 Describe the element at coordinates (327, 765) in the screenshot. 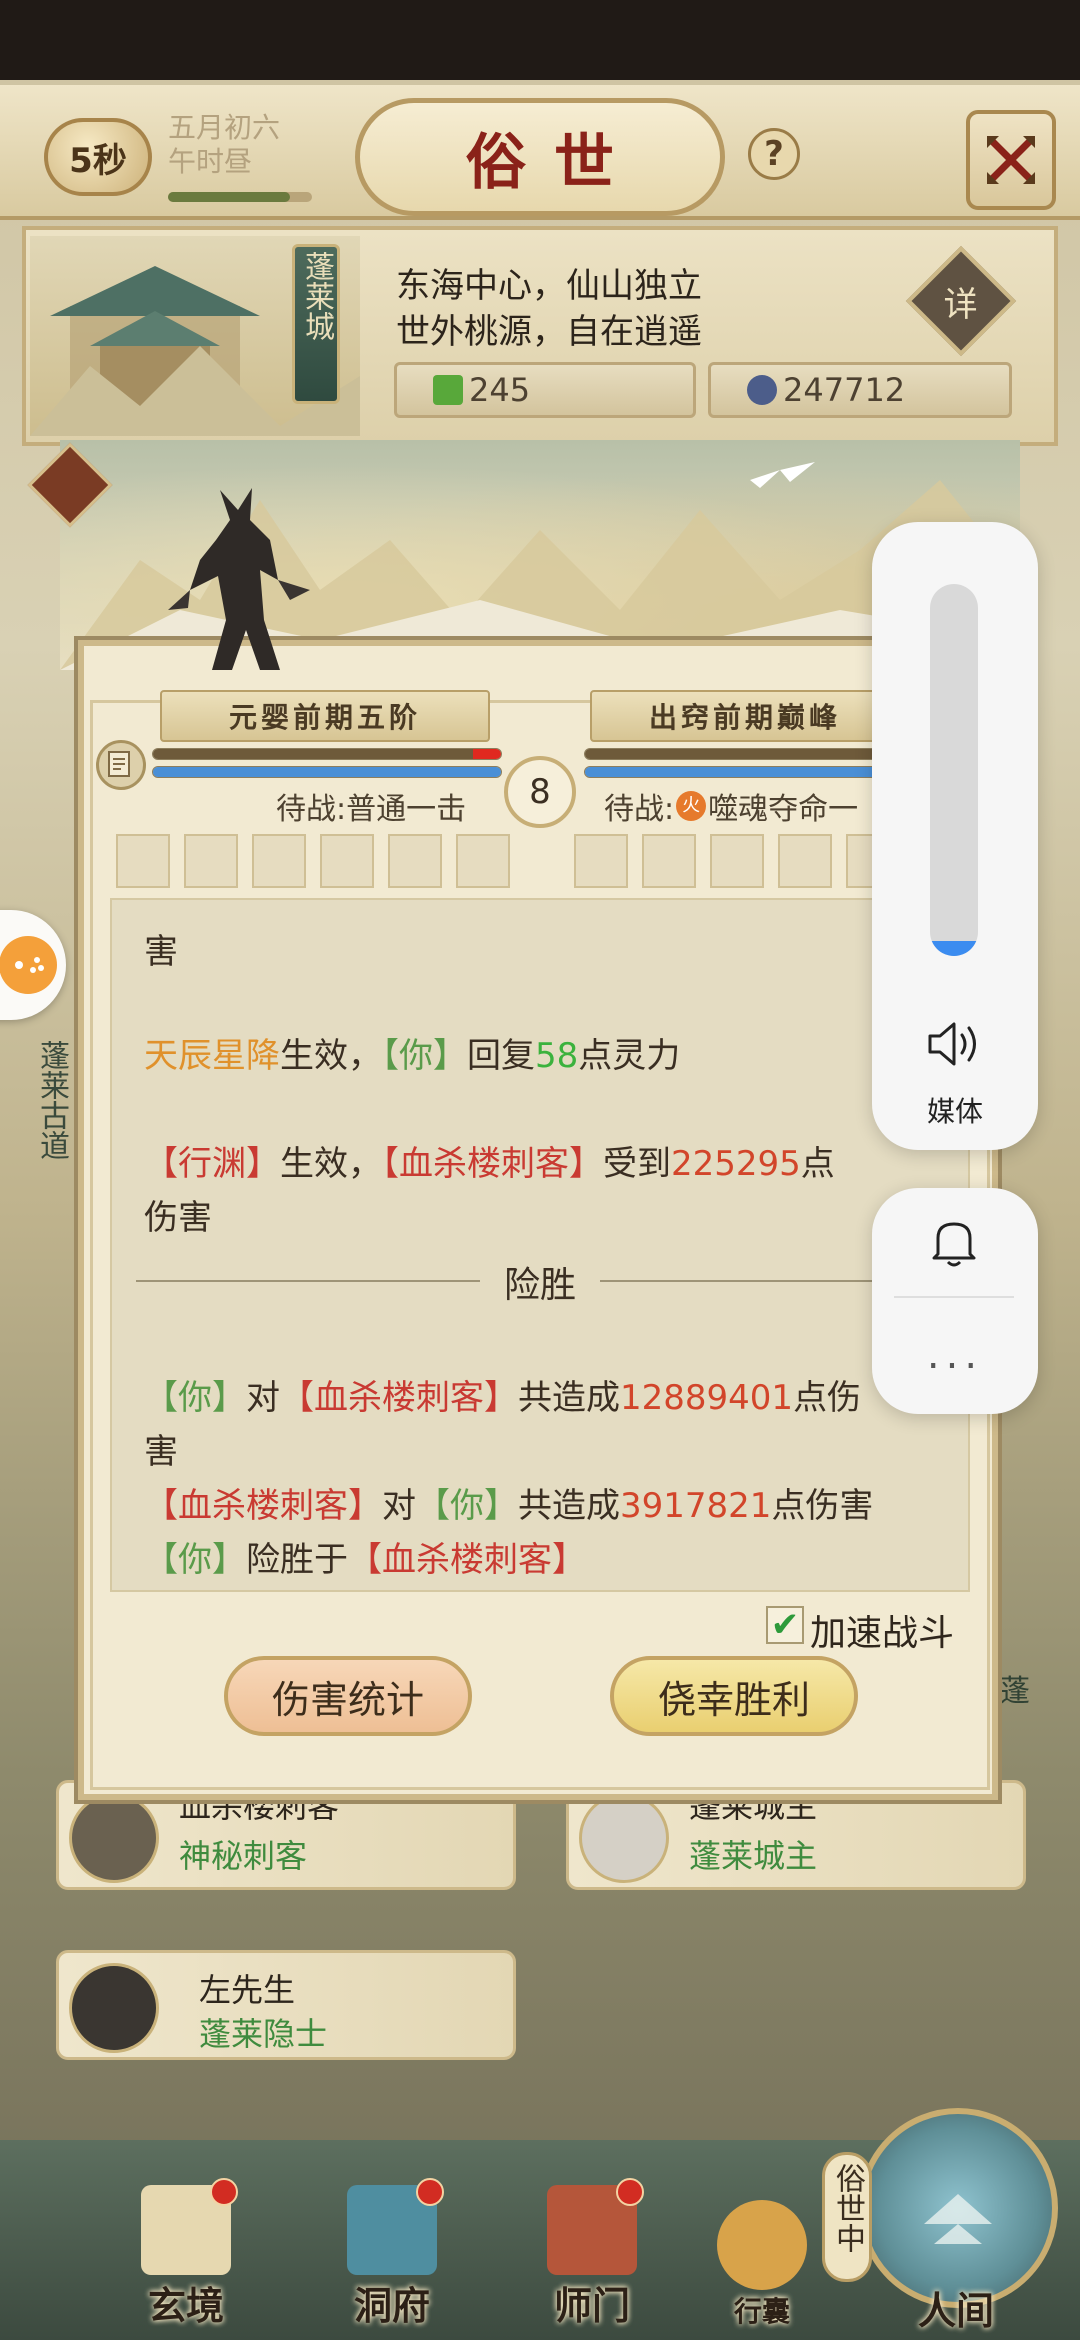

I see `player-status-bars` at that location.